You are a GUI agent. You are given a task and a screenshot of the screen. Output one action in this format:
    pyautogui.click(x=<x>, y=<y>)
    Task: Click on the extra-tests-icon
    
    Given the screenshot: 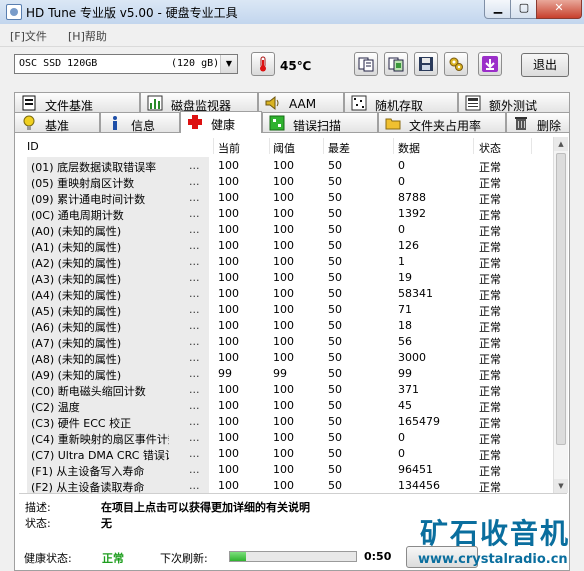 What is the action you would take?
    pyautogui.click(x=473, y=103)
    